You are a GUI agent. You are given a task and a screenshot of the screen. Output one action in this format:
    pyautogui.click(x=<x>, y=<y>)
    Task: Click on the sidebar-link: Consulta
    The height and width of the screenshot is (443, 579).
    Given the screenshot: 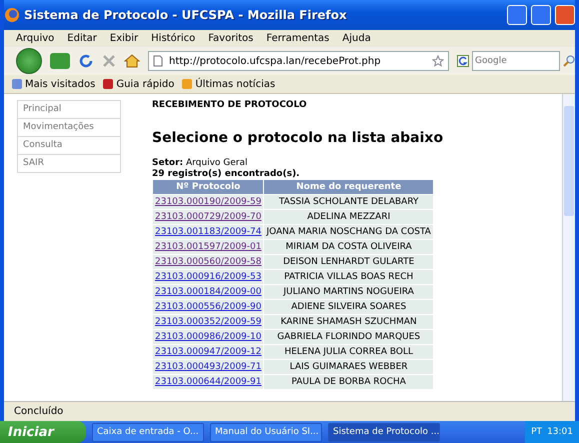 What is the action you would take?
    pyautogui.click(x=69, y=146)
    